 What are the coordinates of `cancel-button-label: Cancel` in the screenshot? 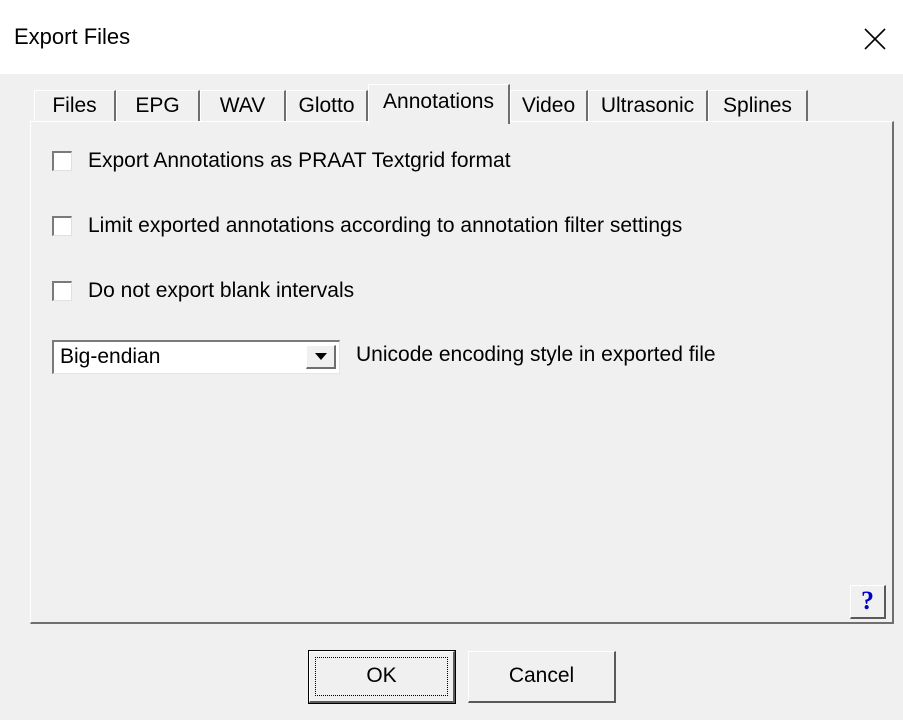 It's located at (541, 675).